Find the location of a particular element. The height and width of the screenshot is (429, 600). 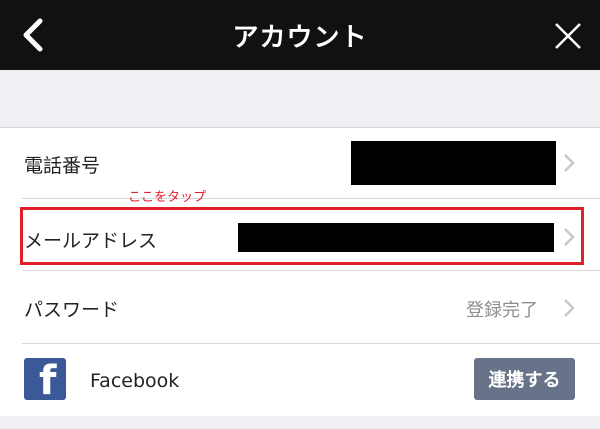

facebook-label: Facebook is located at coordinates (135, 381).